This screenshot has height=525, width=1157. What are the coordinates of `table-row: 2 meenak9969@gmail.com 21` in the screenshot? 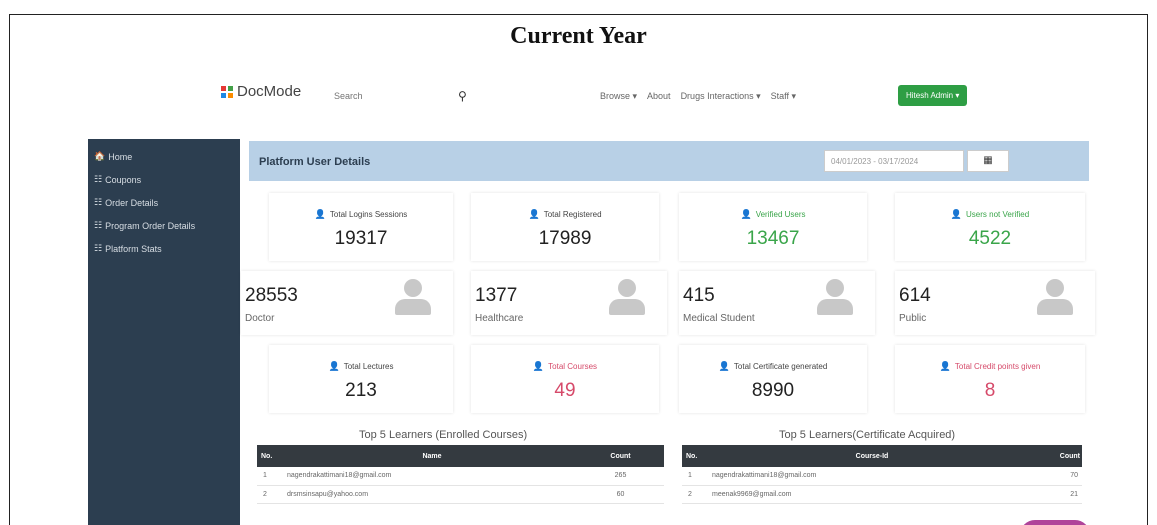 It's located at (882, 494).